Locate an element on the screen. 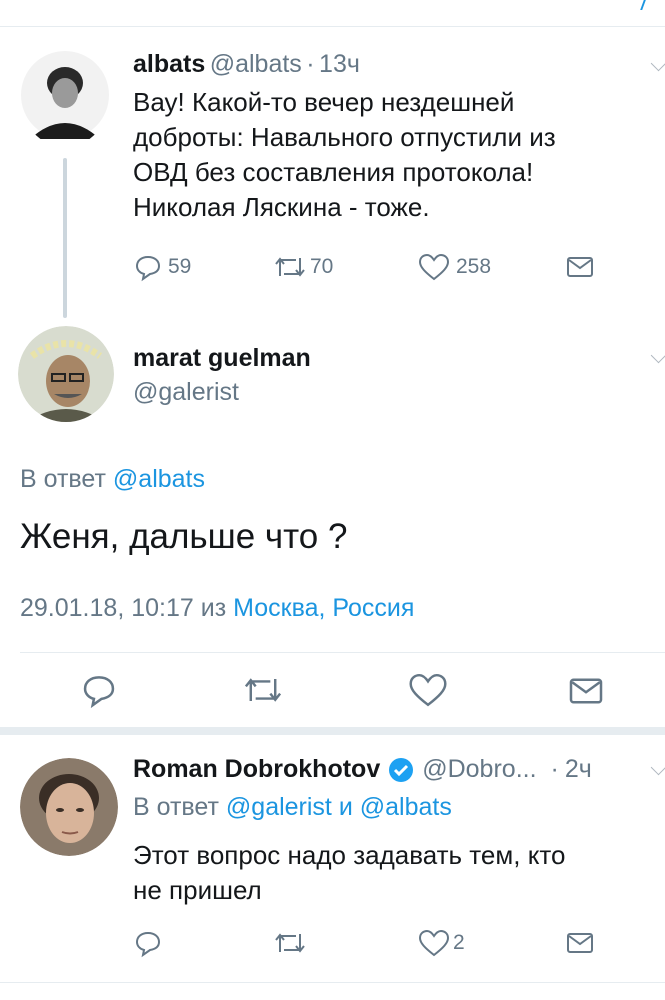 The height and width of the screenshot is (1000, 665). timestamp: 2ч is located at coordinates (578, 769).